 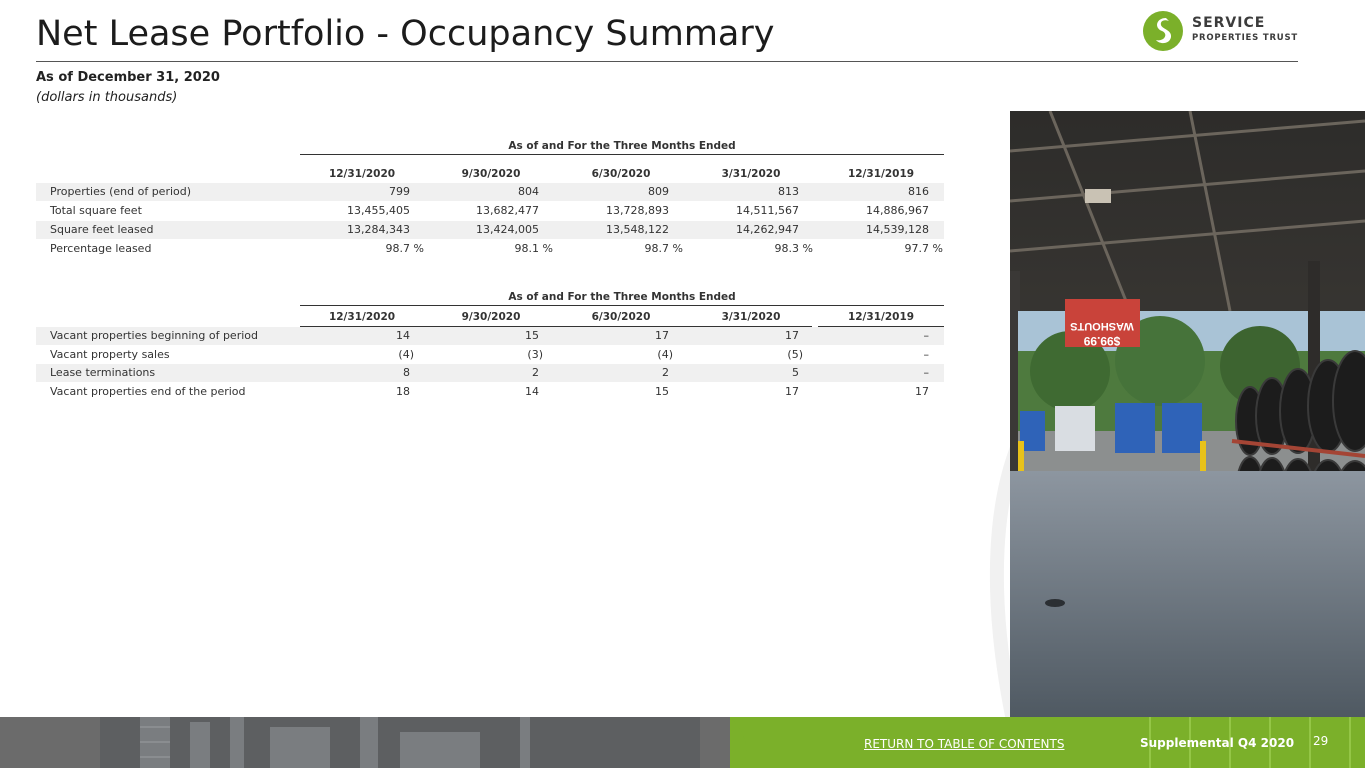 I want to click on table1-group-header: As of and For the Three Months Ended, so click(x=622, y=146).